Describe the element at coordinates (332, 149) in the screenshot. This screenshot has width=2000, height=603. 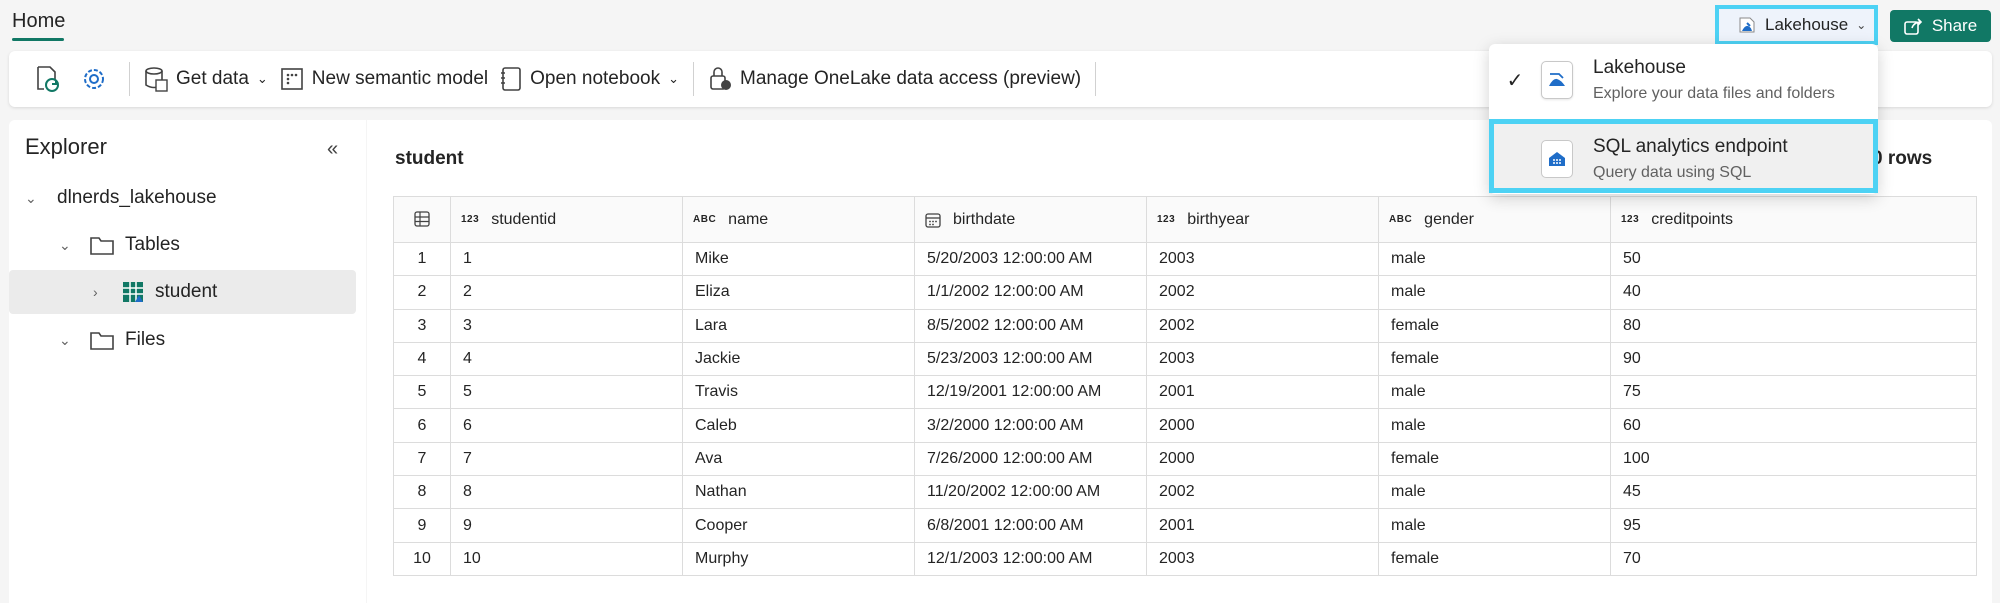
I see `collapse-pane-icon: «` at that location.